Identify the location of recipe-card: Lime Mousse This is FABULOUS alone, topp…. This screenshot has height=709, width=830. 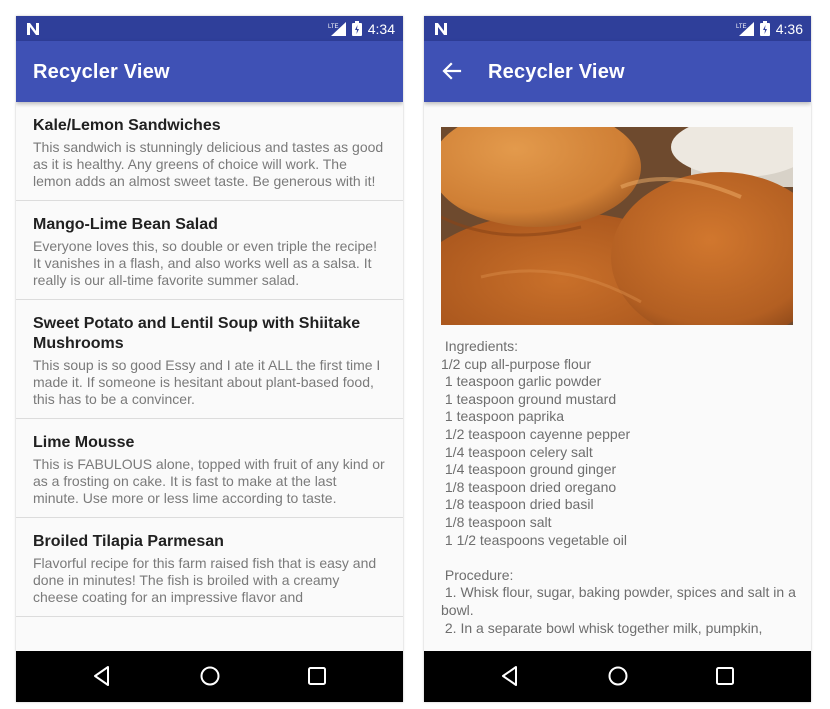
(209, 468).